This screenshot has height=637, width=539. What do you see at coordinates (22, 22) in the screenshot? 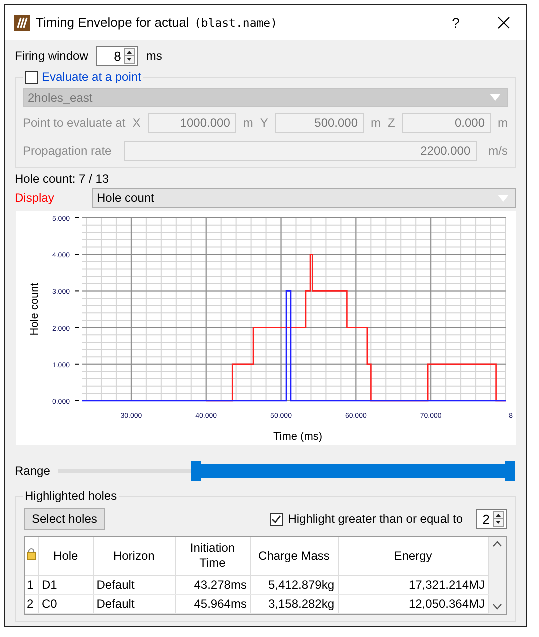
I see `app-logo-icon` at bounding box center [22, 22].